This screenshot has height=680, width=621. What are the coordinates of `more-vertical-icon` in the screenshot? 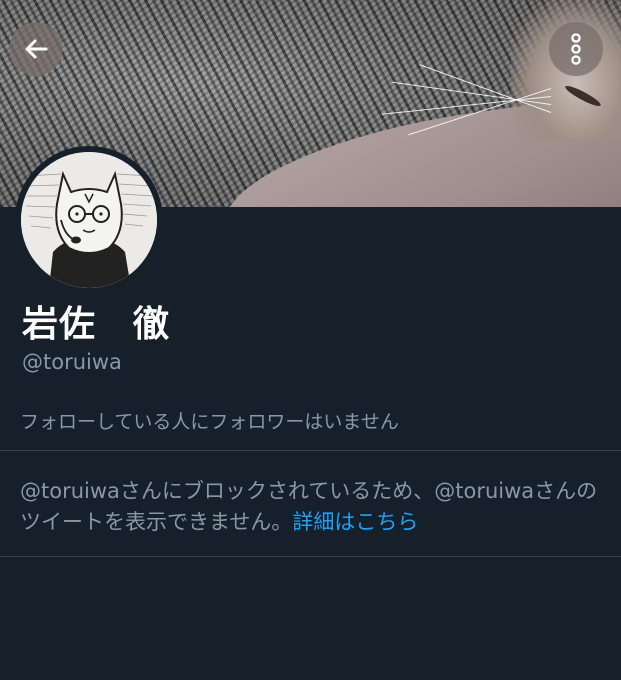 It's located at (576, 49).